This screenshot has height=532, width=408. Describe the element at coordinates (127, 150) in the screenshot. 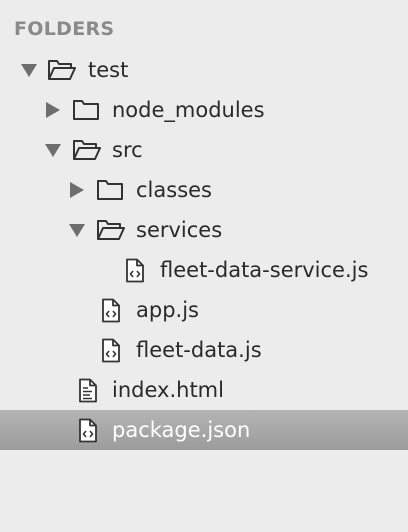

I see `tree-item-label: src` at that location.